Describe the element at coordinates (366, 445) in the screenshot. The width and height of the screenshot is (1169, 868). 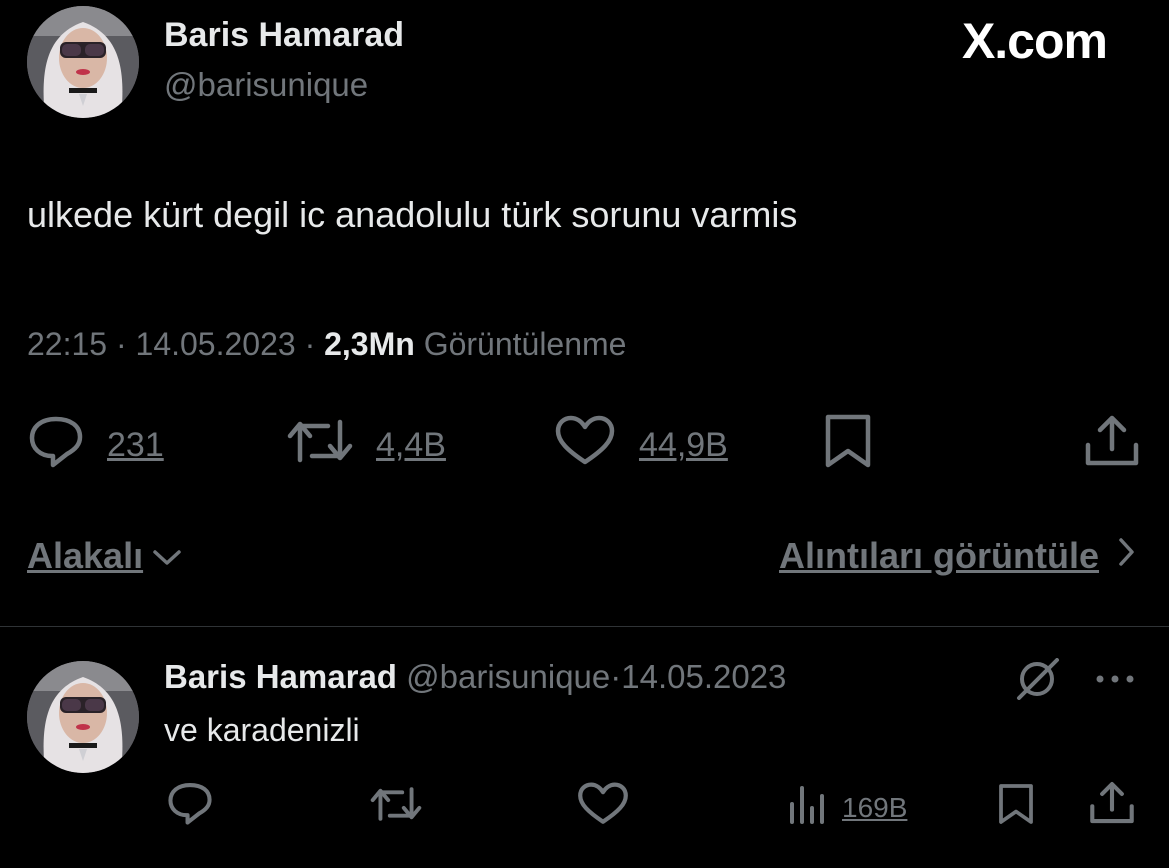
I see `repost-button: 4,4B` at that location.